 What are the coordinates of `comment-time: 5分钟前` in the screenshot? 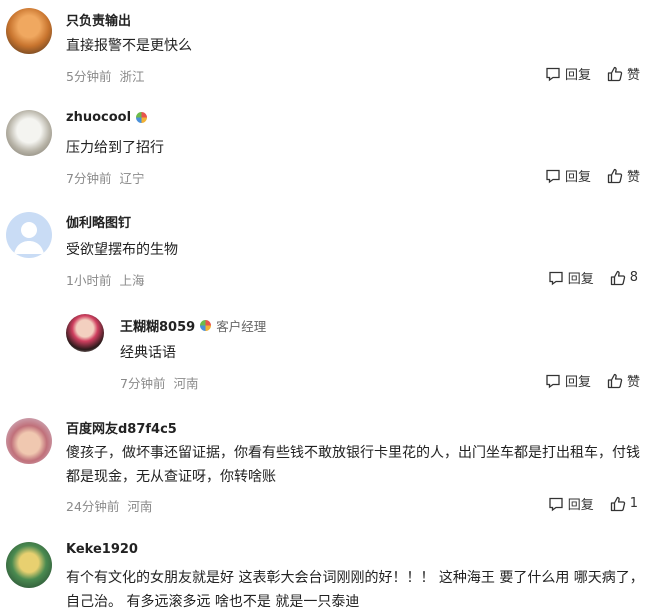 It's located at (89, 76).